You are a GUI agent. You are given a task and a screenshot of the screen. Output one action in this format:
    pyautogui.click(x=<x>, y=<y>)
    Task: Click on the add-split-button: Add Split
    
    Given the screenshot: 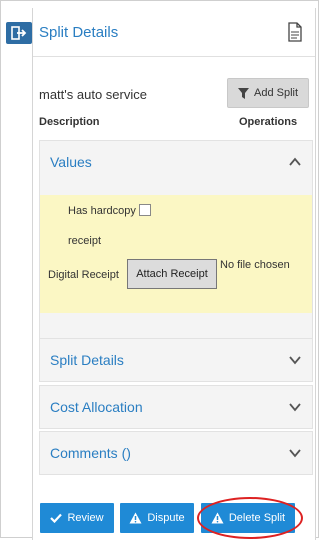 What is the action you would take?
    pyautogui.click(x=268, y=93)
    